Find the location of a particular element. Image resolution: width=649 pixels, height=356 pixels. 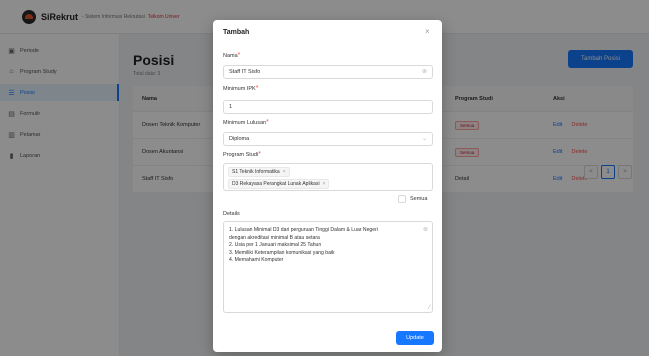

ipk-label-text: Minimum IPK is located at coordinates (239, 89).